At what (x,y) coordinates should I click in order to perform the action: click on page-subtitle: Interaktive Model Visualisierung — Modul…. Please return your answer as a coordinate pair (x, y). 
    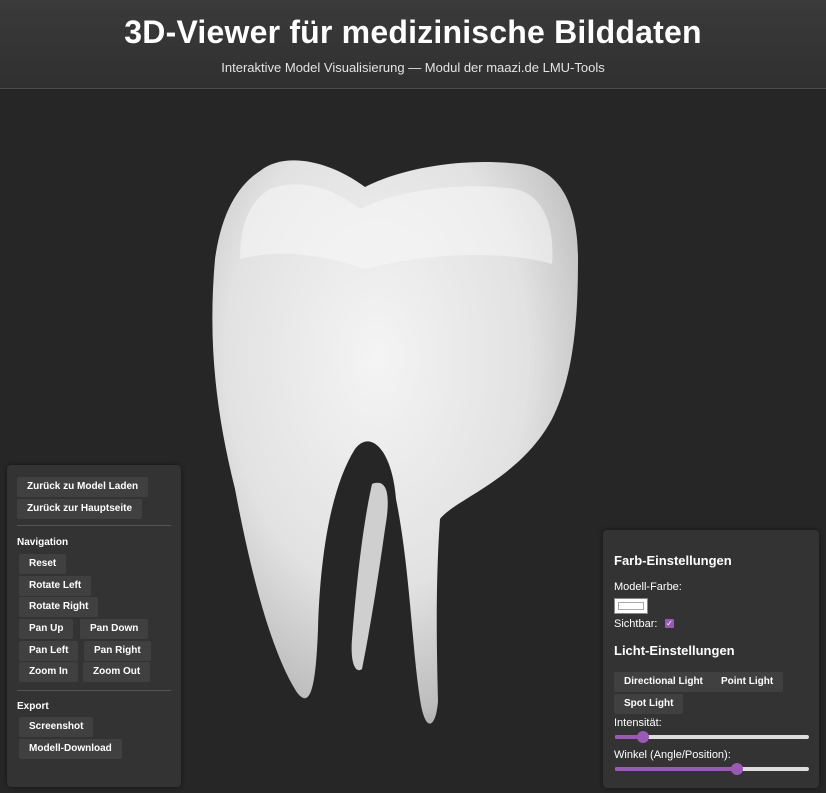
    Looking at the image, I should click on (413, 67).